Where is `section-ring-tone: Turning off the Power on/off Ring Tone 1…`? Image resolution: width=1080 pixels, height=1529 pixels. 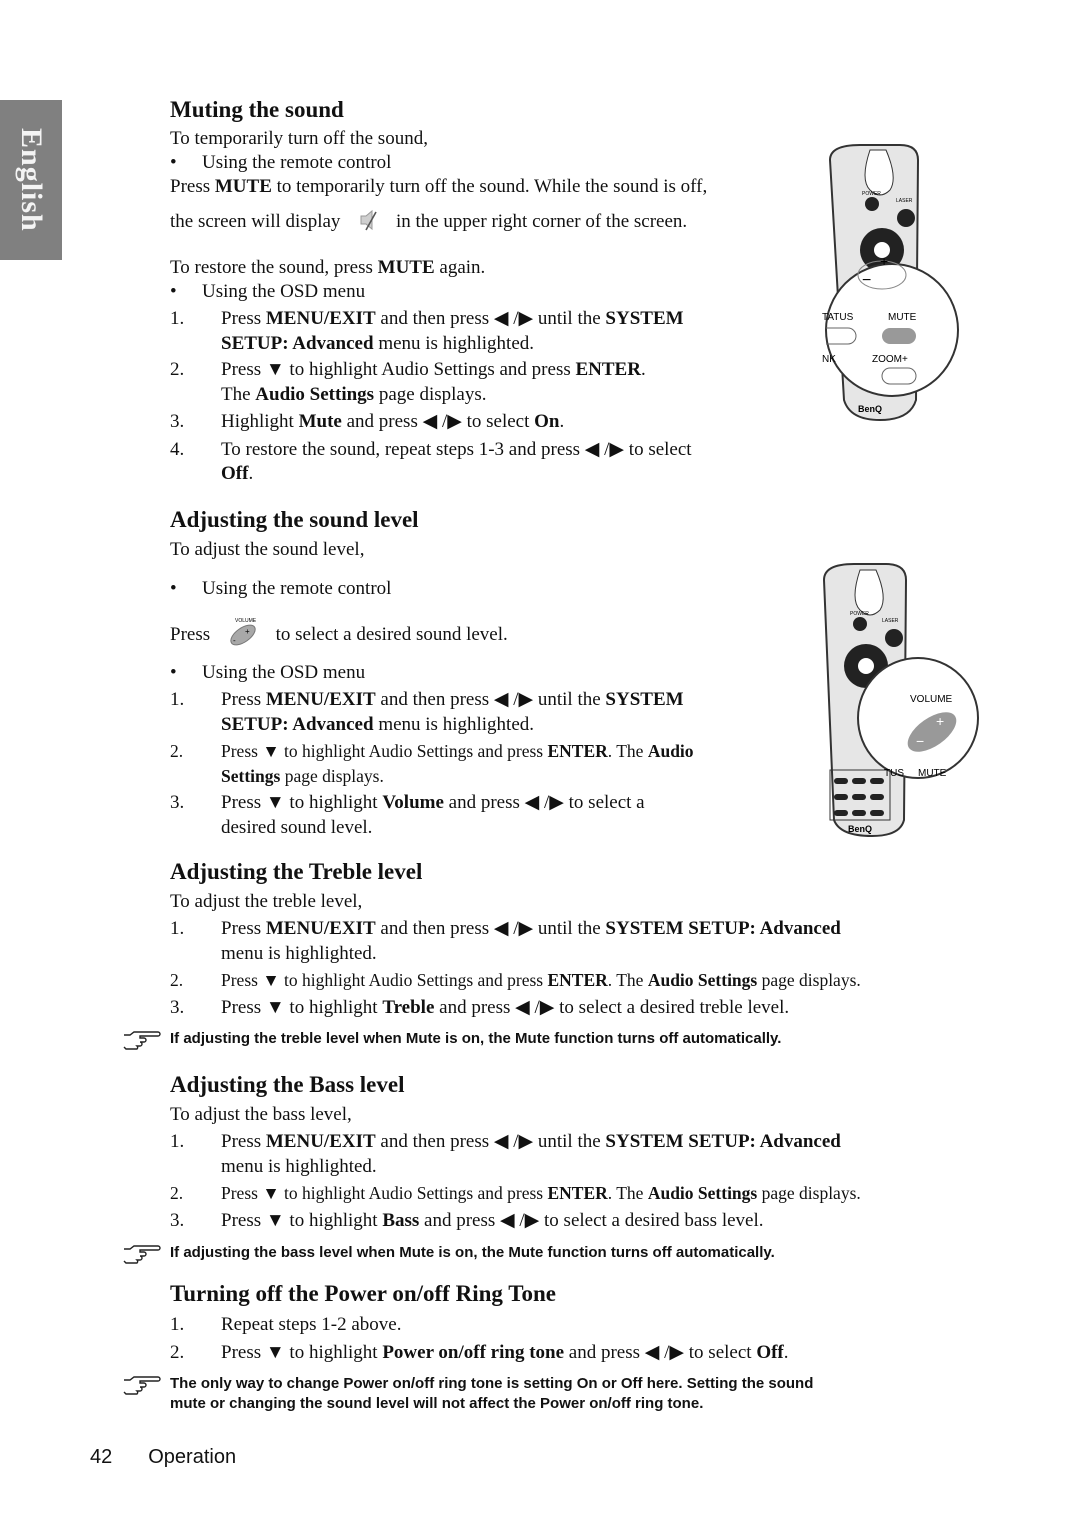 section-ring-tone: Turning off the Power on/off Ring Tone 1… is located at coordinates (580, 1322).